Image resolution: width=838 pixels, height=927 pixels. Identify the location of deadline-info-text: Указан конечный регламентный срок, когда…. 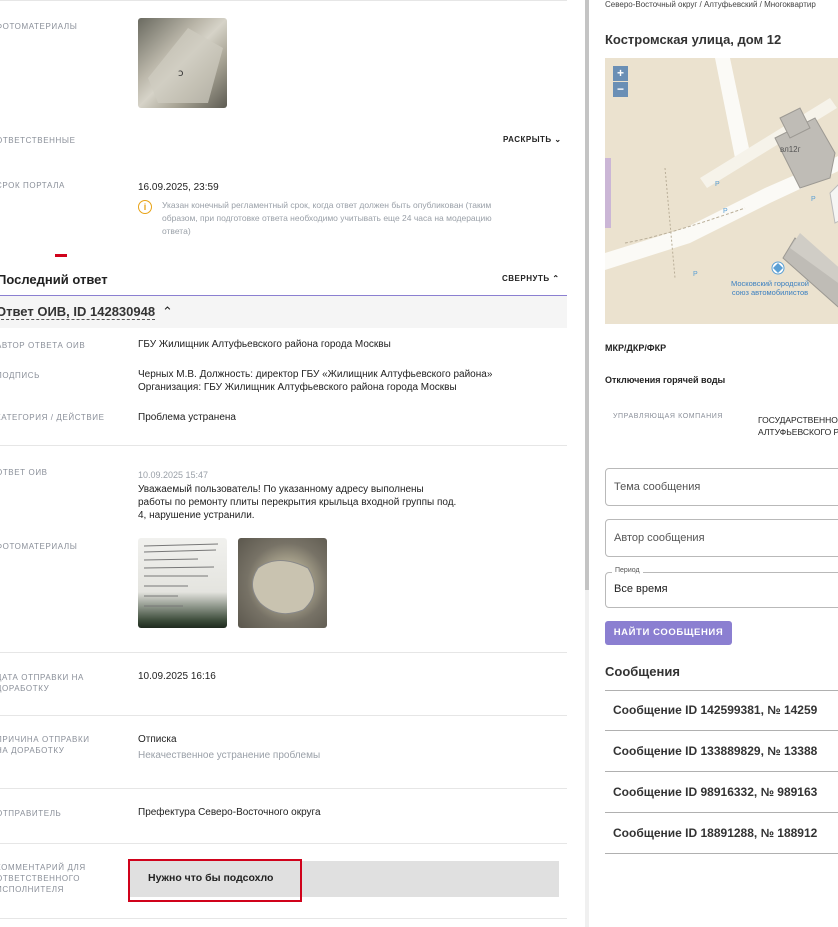
(327, 218).